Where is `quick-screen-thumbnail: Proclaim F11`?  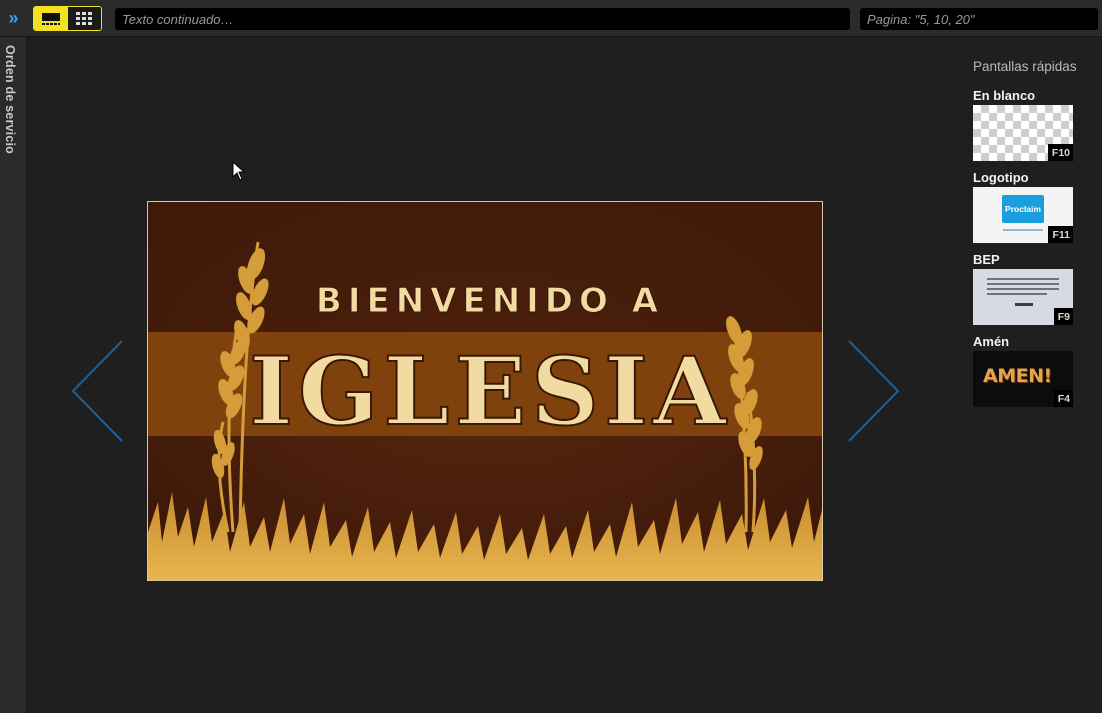
quick-screen-thumbnail: Proclaim F11 is located at coordinates (1023, 215).